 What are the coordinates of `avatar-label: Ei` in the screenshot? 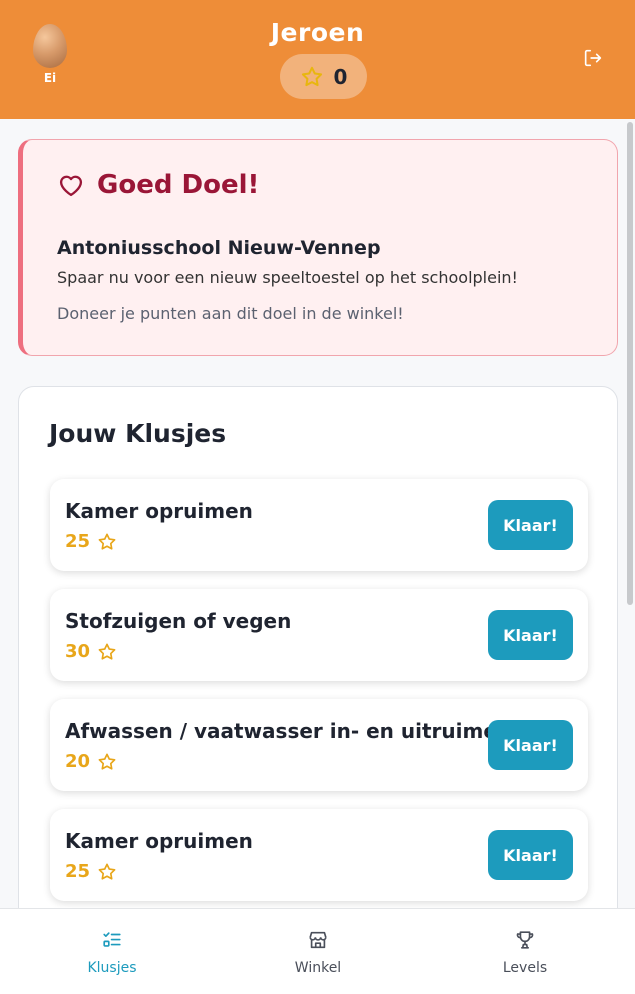 It's located at (50, 78).